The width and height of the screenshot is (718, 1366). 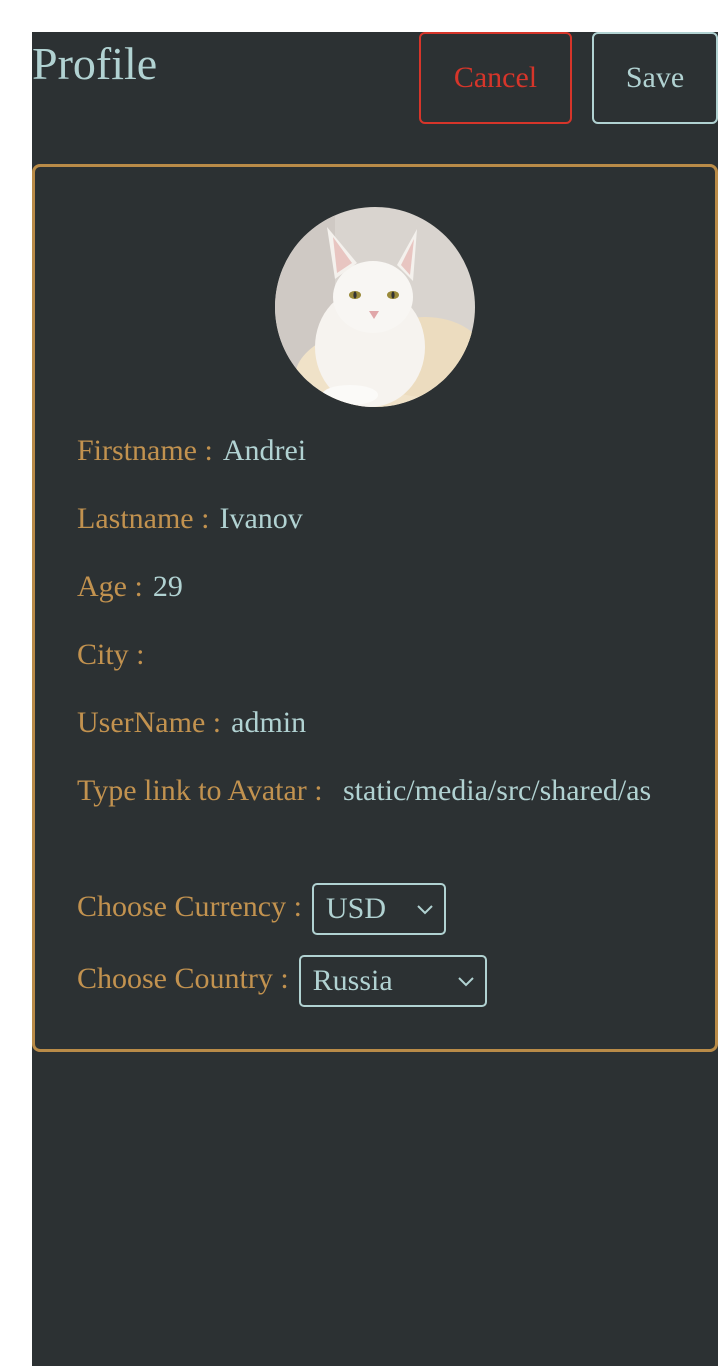 I want to click on username-label: UserName :, so click(x=149, y=722).